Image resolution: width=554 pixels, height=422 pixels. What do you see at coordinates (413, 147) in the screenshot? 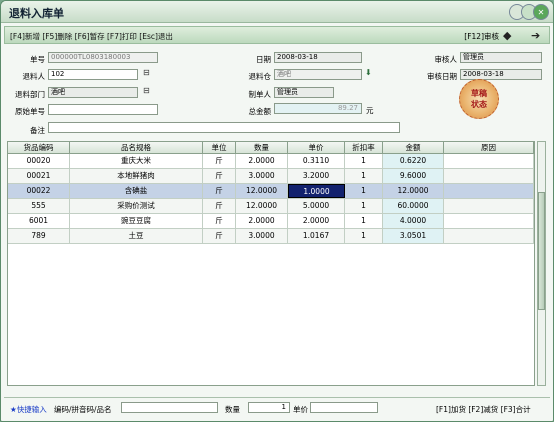
I see `col-amount: 金额` at bounding box center [413, 147].